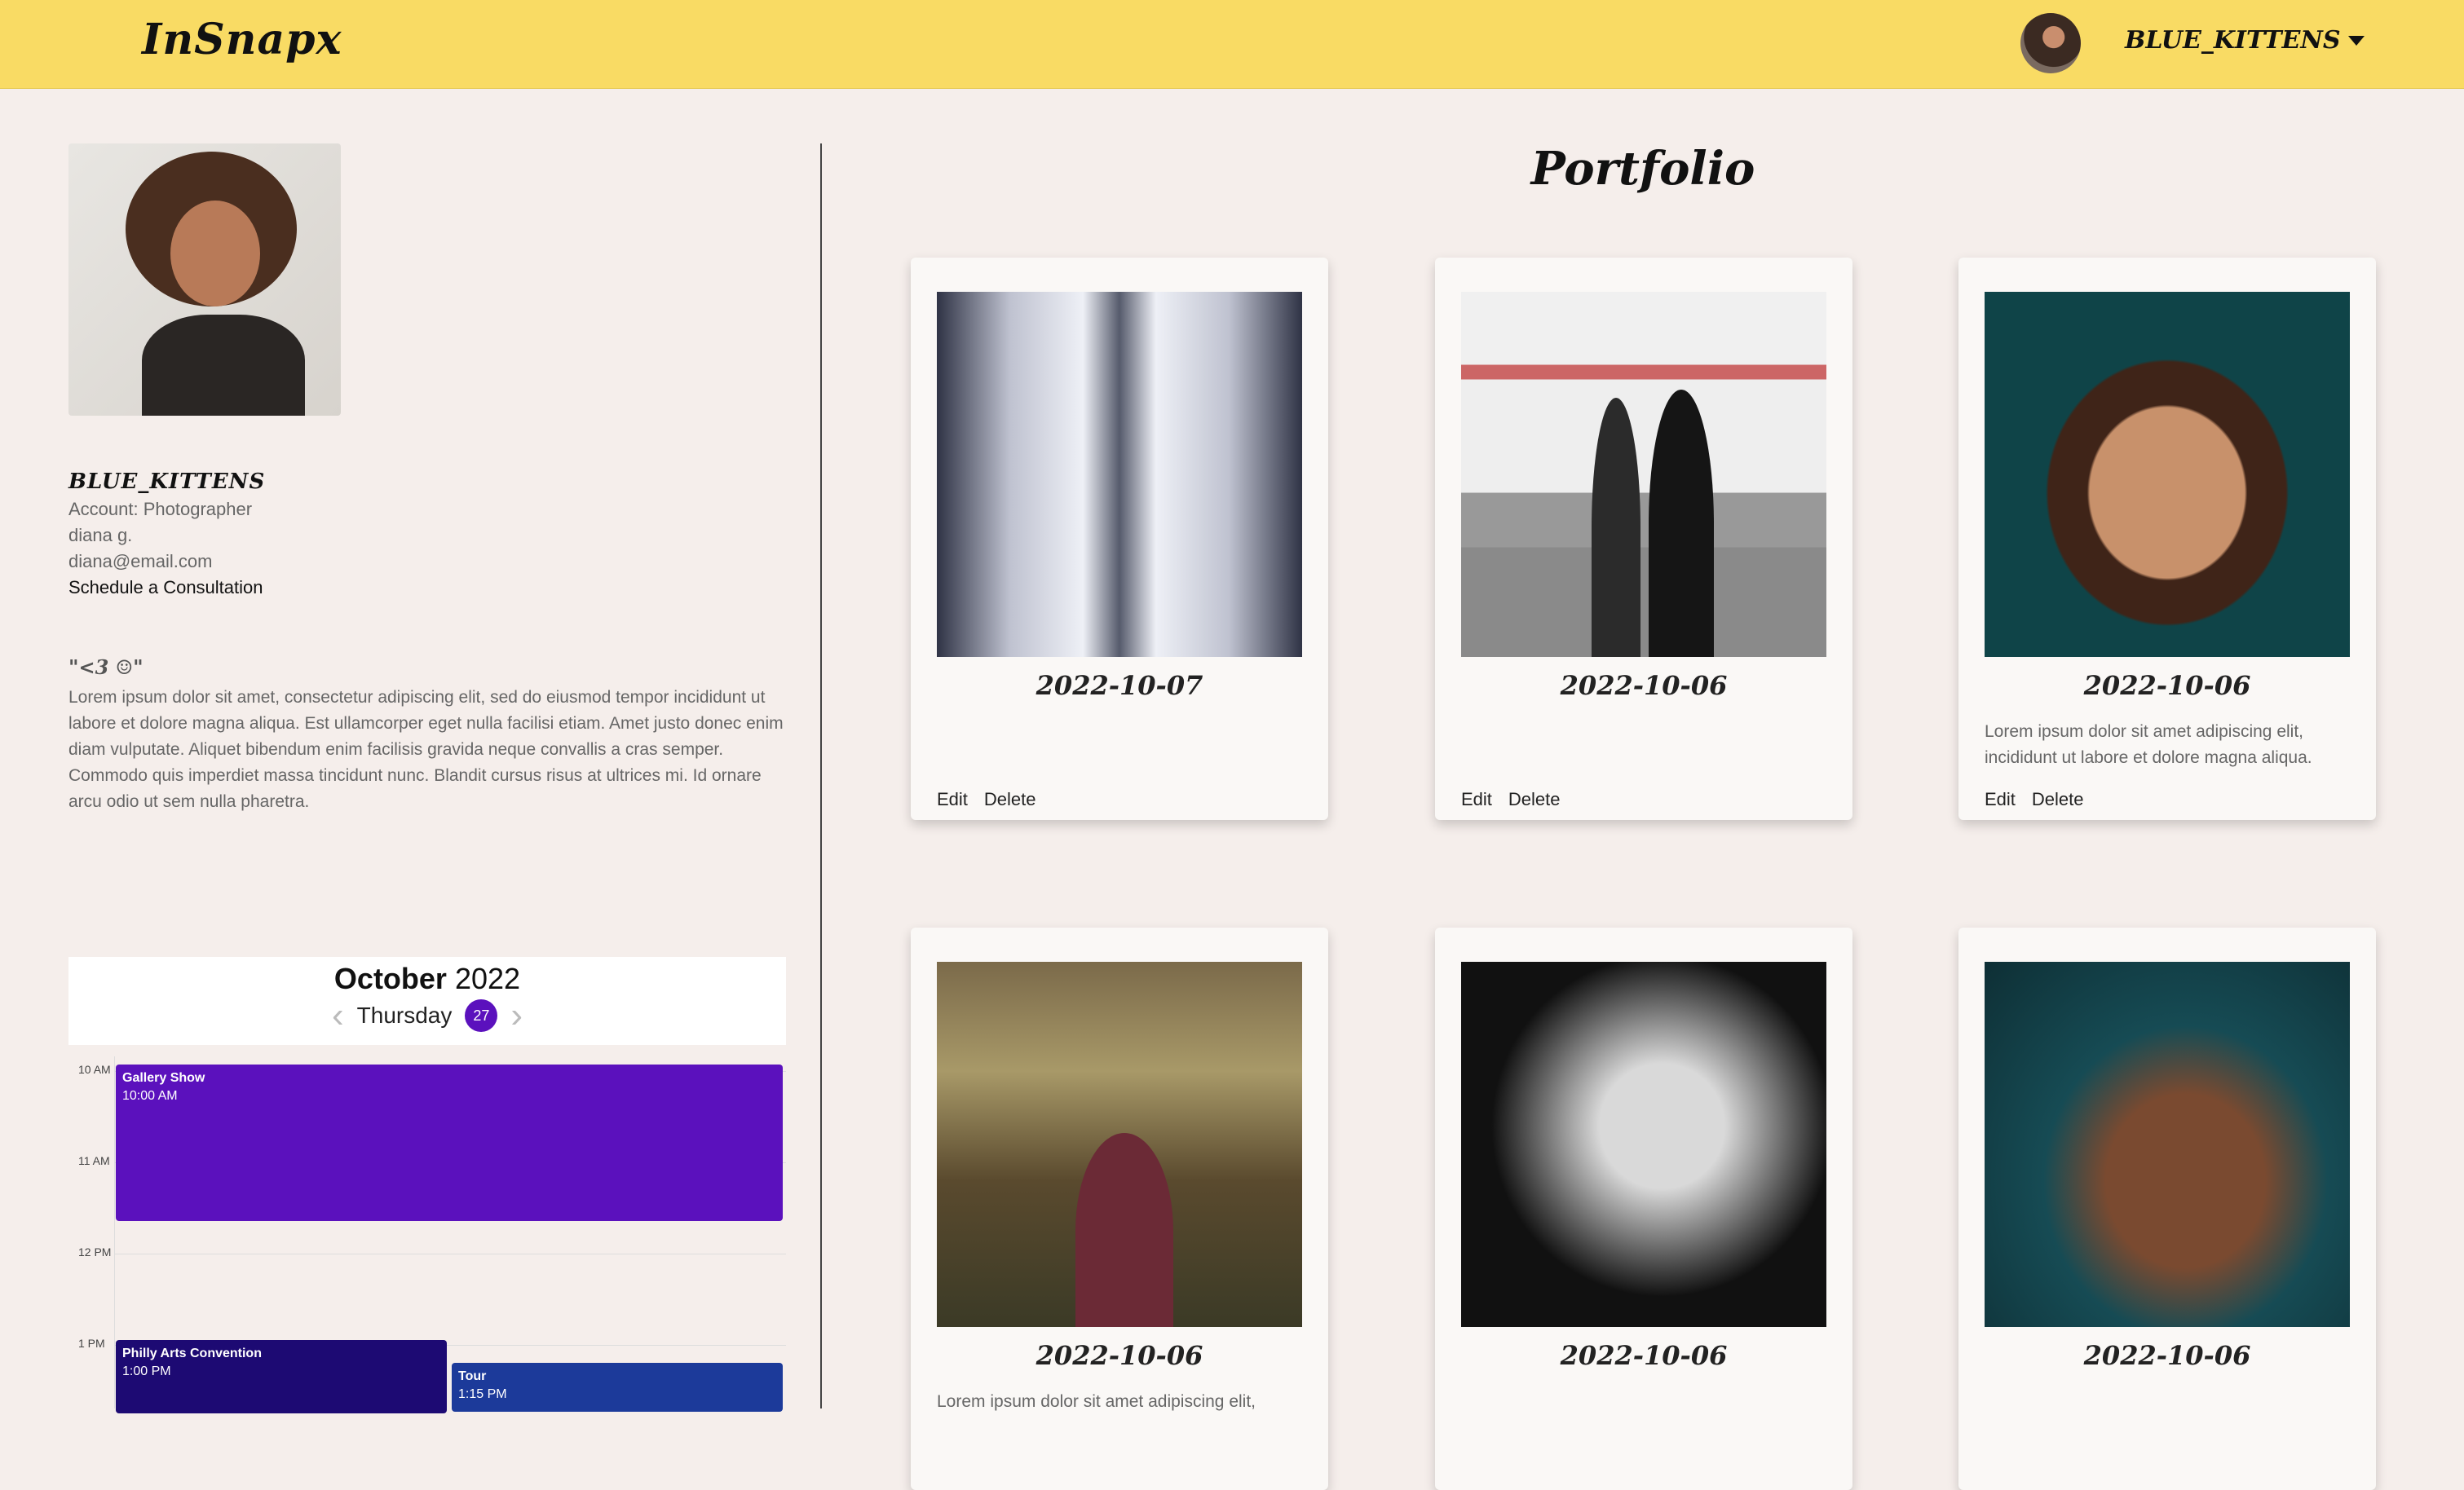 Image resolution: width=2464 pixels, height=1490 pixels. Describe the element at coordinates (165, 587) in the screenshot. I see `schedule-consultation-link: Schedule a Consultation` at that location.